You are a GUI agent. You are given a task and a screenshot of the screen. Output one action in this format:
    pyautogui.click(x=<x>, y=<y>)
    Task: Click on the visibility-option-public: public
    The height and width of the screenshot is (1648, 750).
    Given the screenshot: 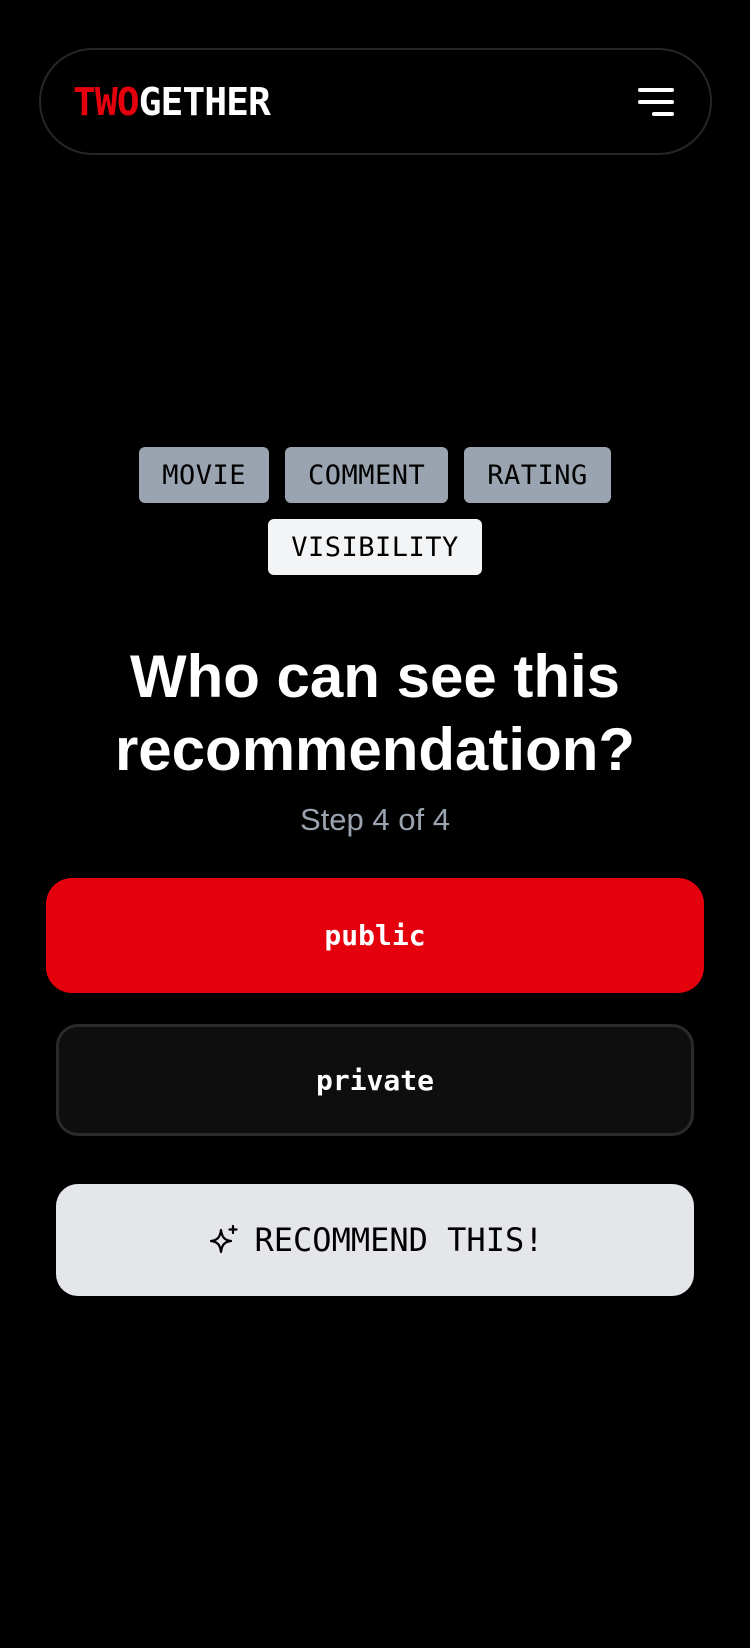 What is the action you would take?
    pyautogui.click(x=375, y=935)
    